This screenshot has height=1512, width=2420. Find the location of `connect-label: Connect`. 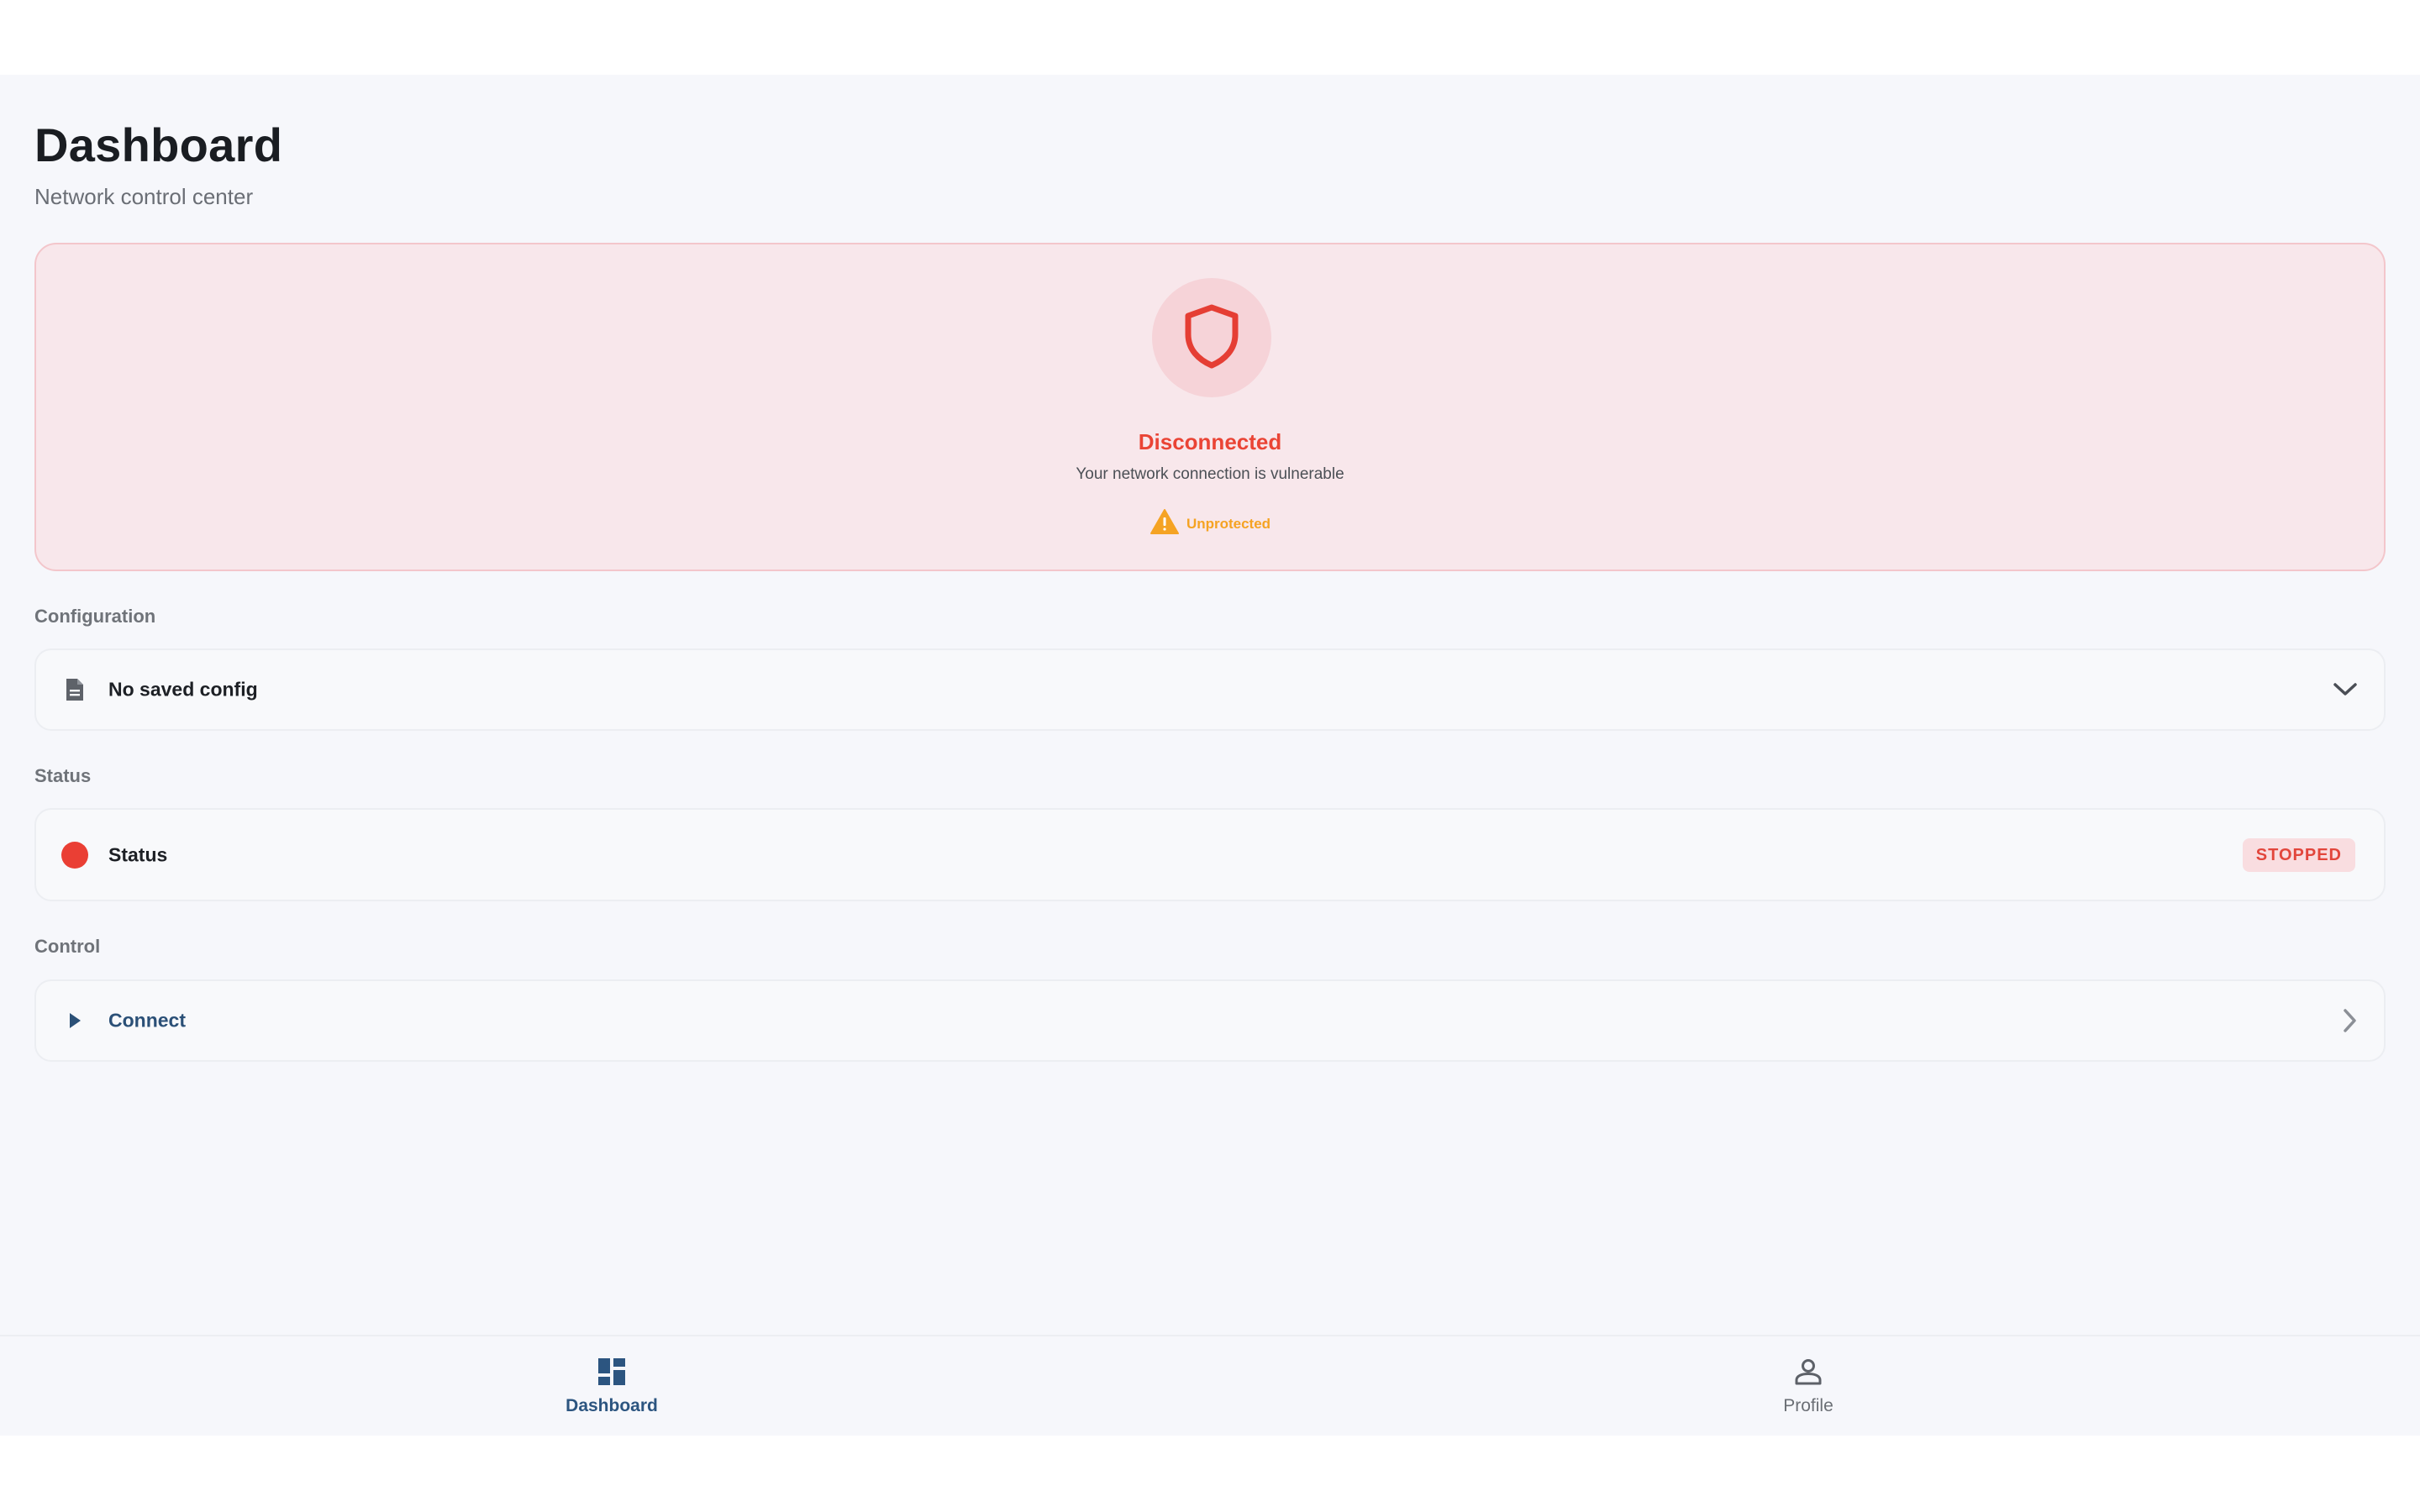

connect-label: Connect is located at coordinates (147, 1020).